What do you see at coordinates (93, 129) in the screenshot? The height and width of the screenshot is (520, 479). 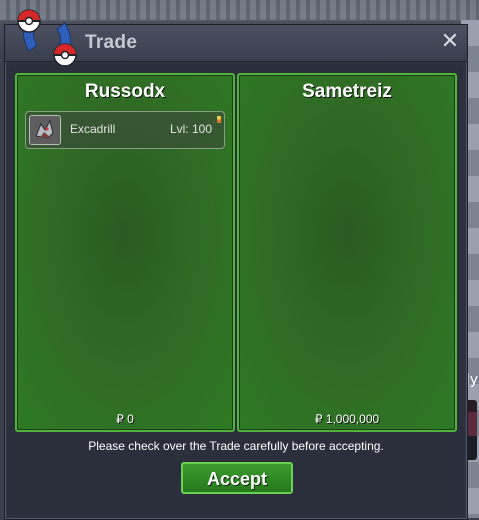 I see `item-name: Excadrill` at bounding box center [93, 129].